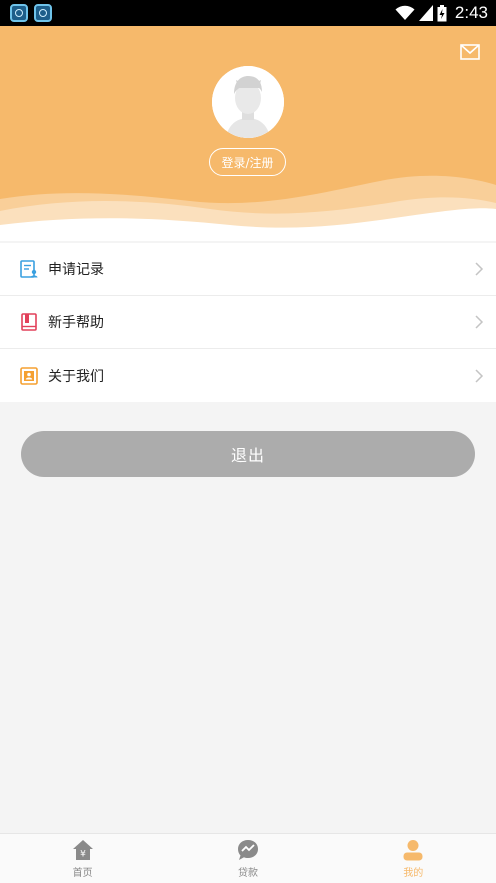  I want to click on battery-icon, so click(442, 12).